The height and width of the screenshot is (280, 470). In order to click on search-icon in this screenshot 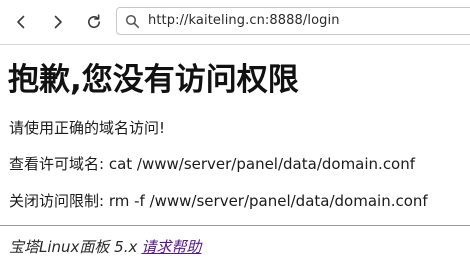, I will do `click(132, 23)`.